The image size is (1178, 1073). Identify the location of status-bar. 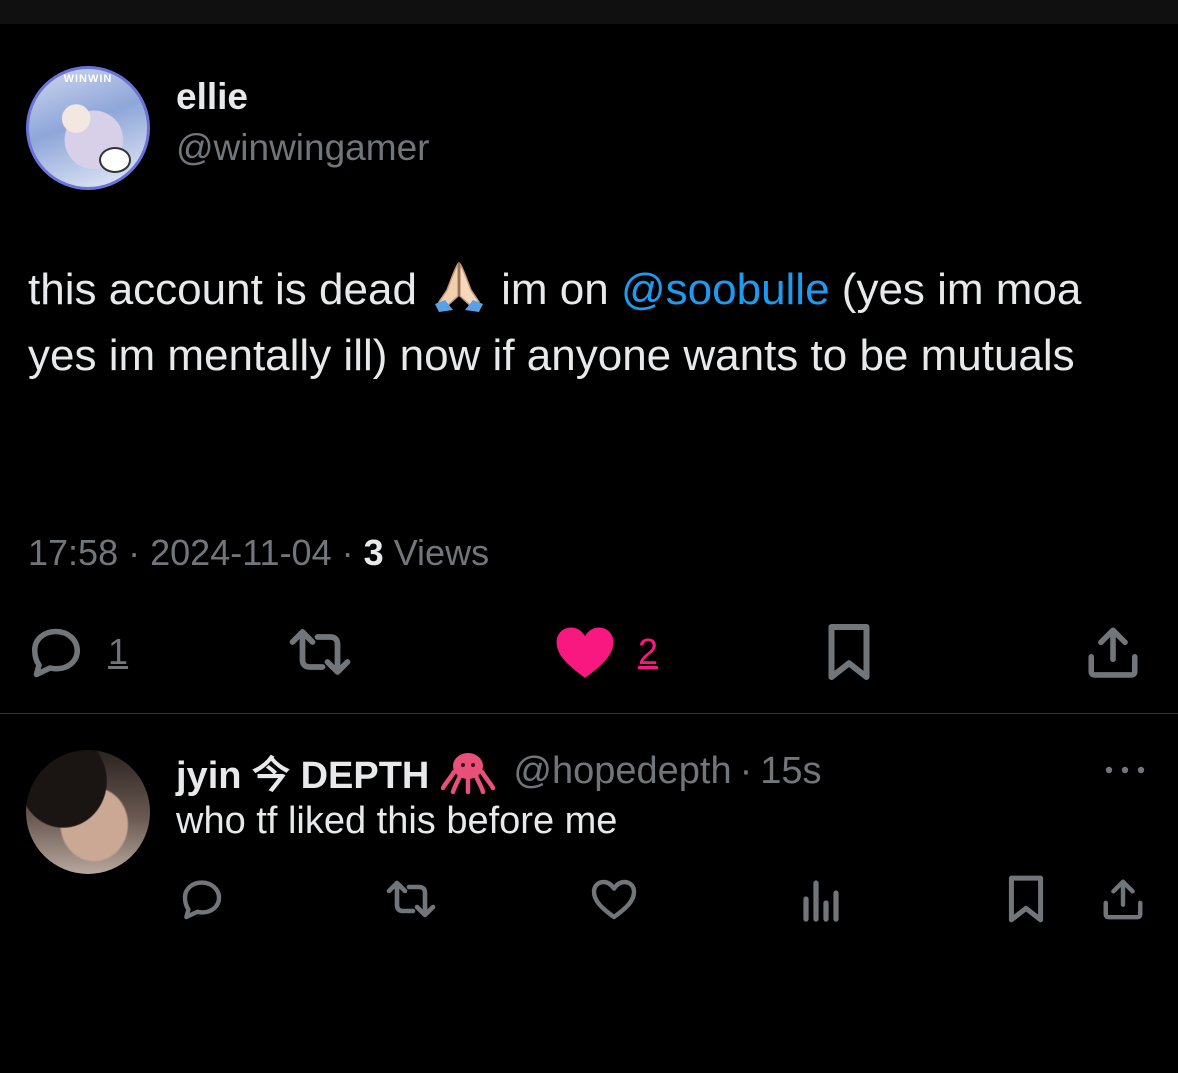
(589, 12).